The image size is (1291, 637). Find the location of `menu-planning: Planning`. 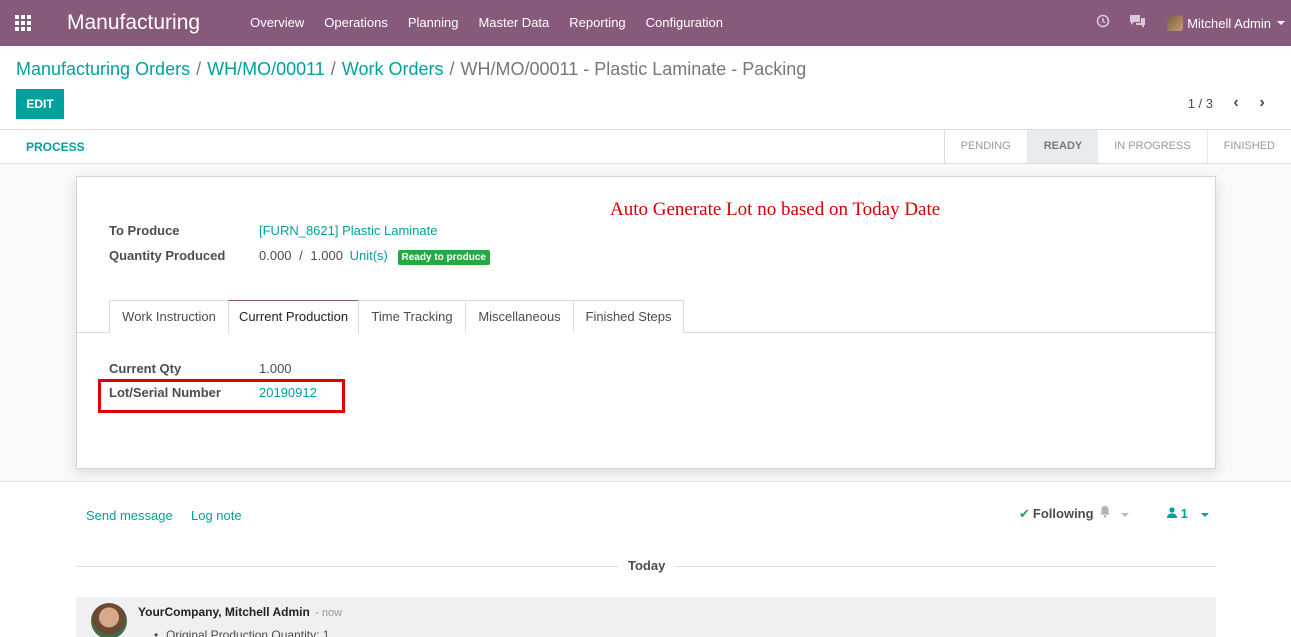

menu-planning: Planning is located at coordinates (433, 23).